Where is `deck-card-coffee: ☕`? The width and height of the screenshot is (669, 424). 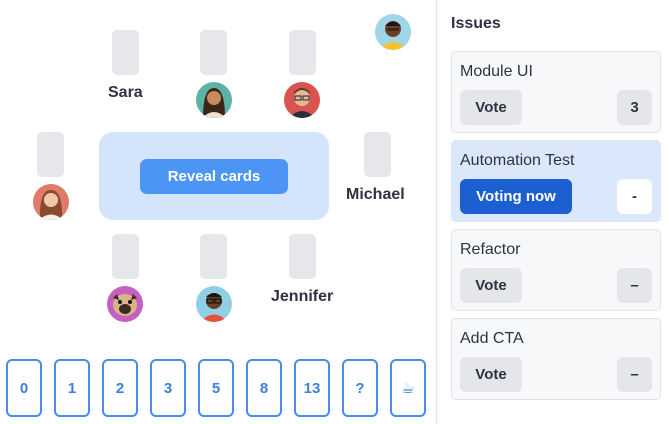 deck-card-coffee: ☕ is located at coordinates (408, 388).